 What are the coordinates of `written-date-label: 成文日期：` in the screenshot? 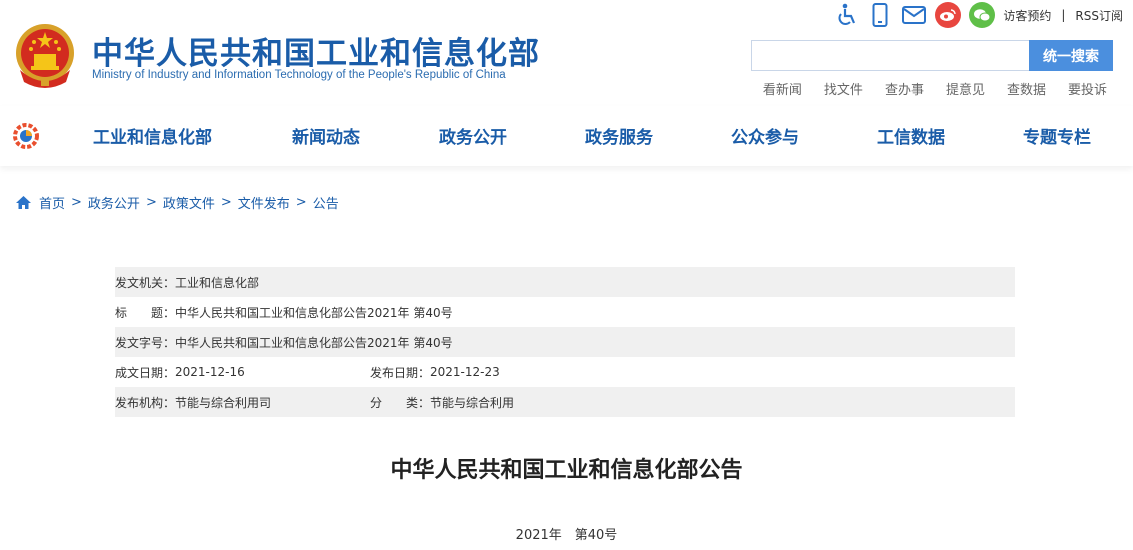 It's located at (145, 372).